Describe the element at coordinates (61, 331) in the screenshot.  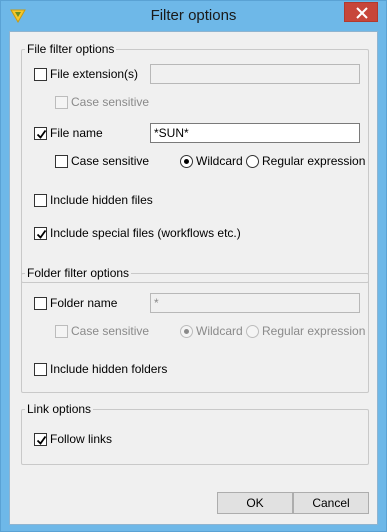
I see `folder-case-sensitive-checkbox` at that location.